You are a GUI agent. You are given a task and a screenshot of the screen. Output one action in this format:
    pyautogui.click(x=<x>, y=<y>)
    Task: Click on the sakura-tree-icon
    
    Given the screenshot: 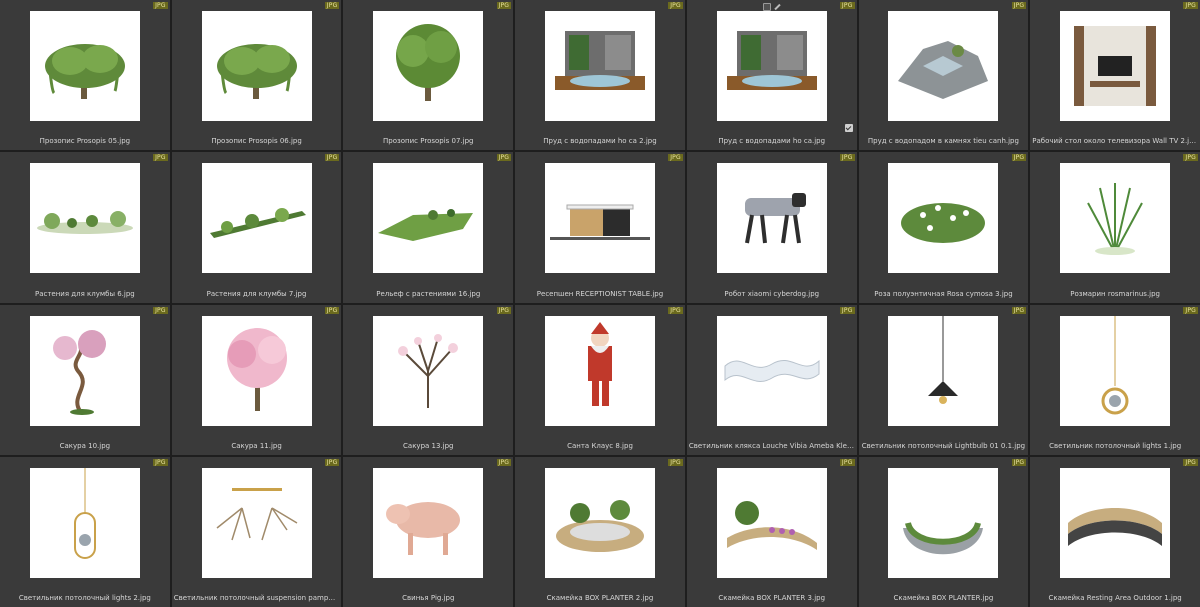 What is the action you would take?
    pyautogui.click(x=256, y=369)
    